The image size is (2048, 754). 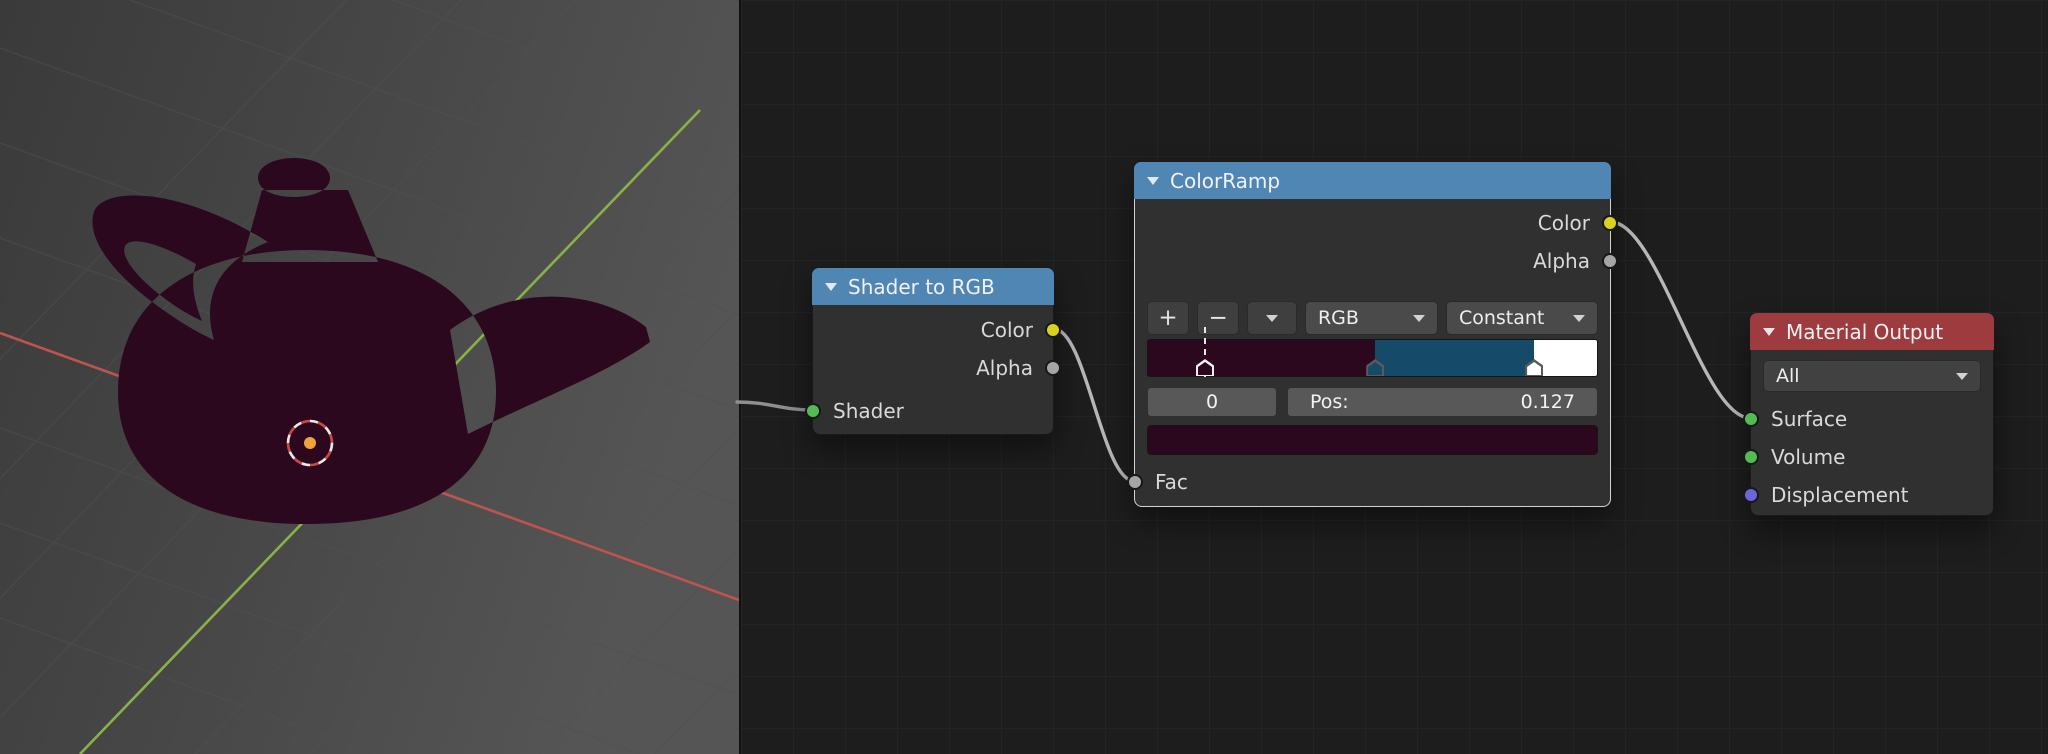 What do you see at coordinates (1135, 482) in the screenshot?
I see `socket-input-fac` at bounding box center [1135, 482].